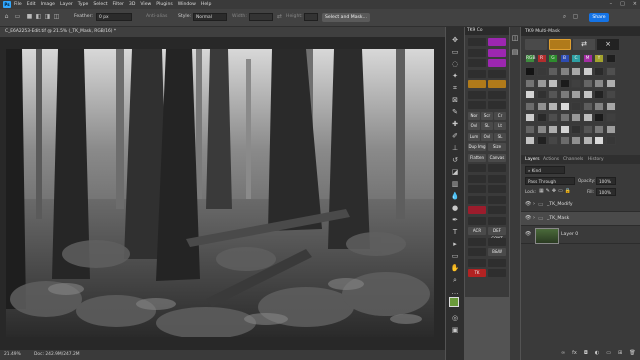  Describe the element at coordinates (515, 38) in the screenshot. I see `panel-icon-1: ◫` at that location.